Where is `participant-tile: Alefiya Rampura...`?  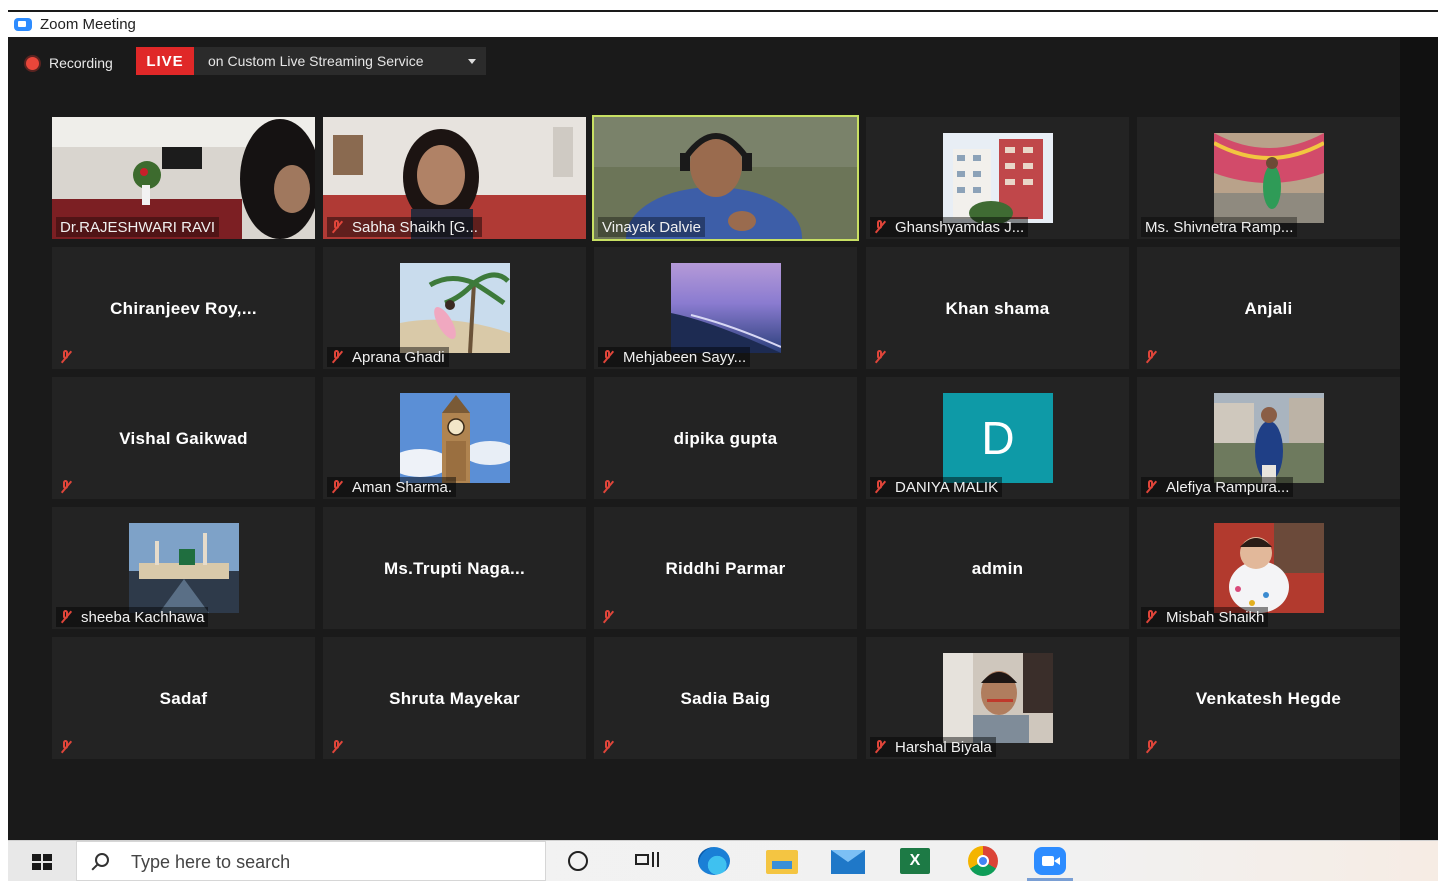 participant-tile: Alefiya Rampura... is located at coordinates (1268, 438).